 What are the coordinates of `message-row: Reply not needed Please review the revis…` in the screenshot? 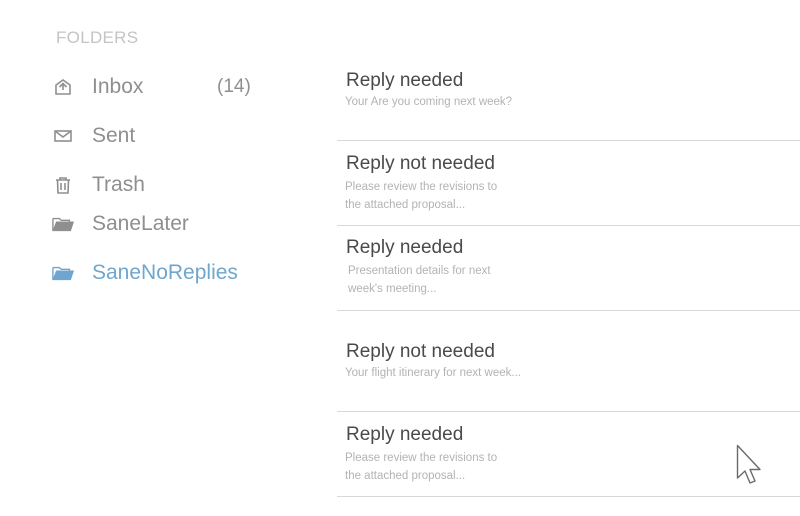 It's located at (568, 183).